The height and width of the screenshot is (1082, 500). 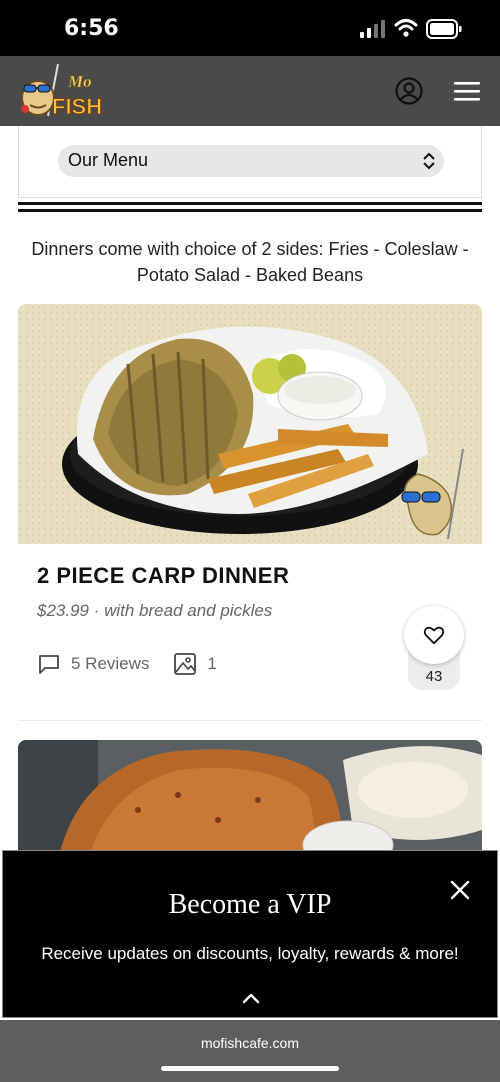 I want to click on menu-select: Our Menu, so click(x=251, y=161).